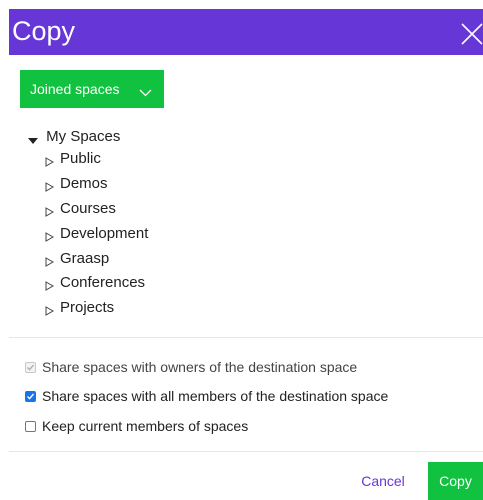 The image size is (483, 500). I want to click on tree-item-projects: Projects, so click(79, 308).